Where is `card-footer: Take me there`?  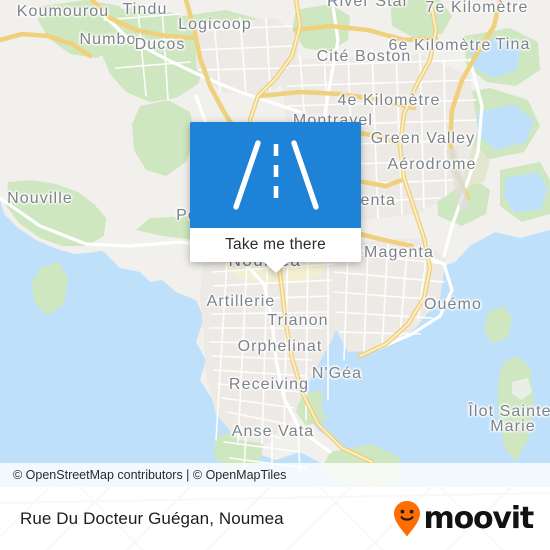 card-footer: Take me there is located at coordinates (275, 250).